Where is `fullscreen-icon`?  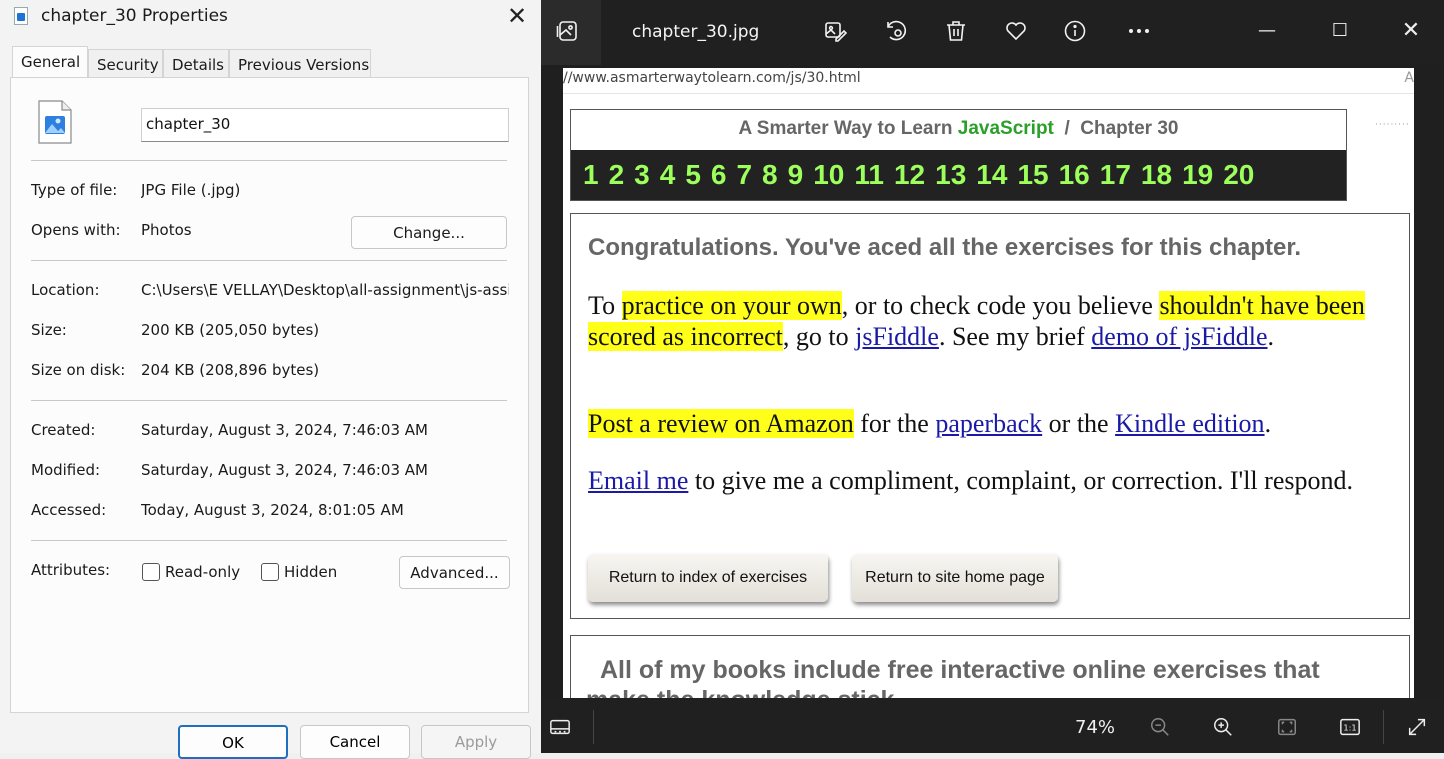
fullscreen-icon is located at coordinates (1417, 727).